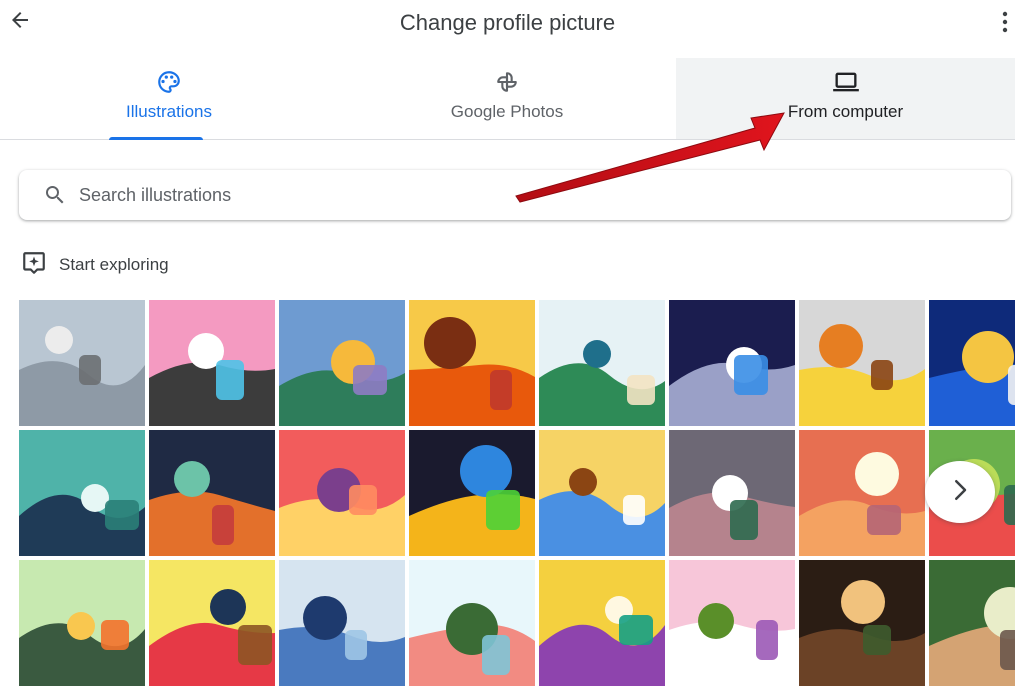 Image resolution: width=1015 pixels, height=700 pixels. Describe the element at coordinates (507, 111) in the screenshot. I see `tab-google-photos-label: Google Photos` at that location.